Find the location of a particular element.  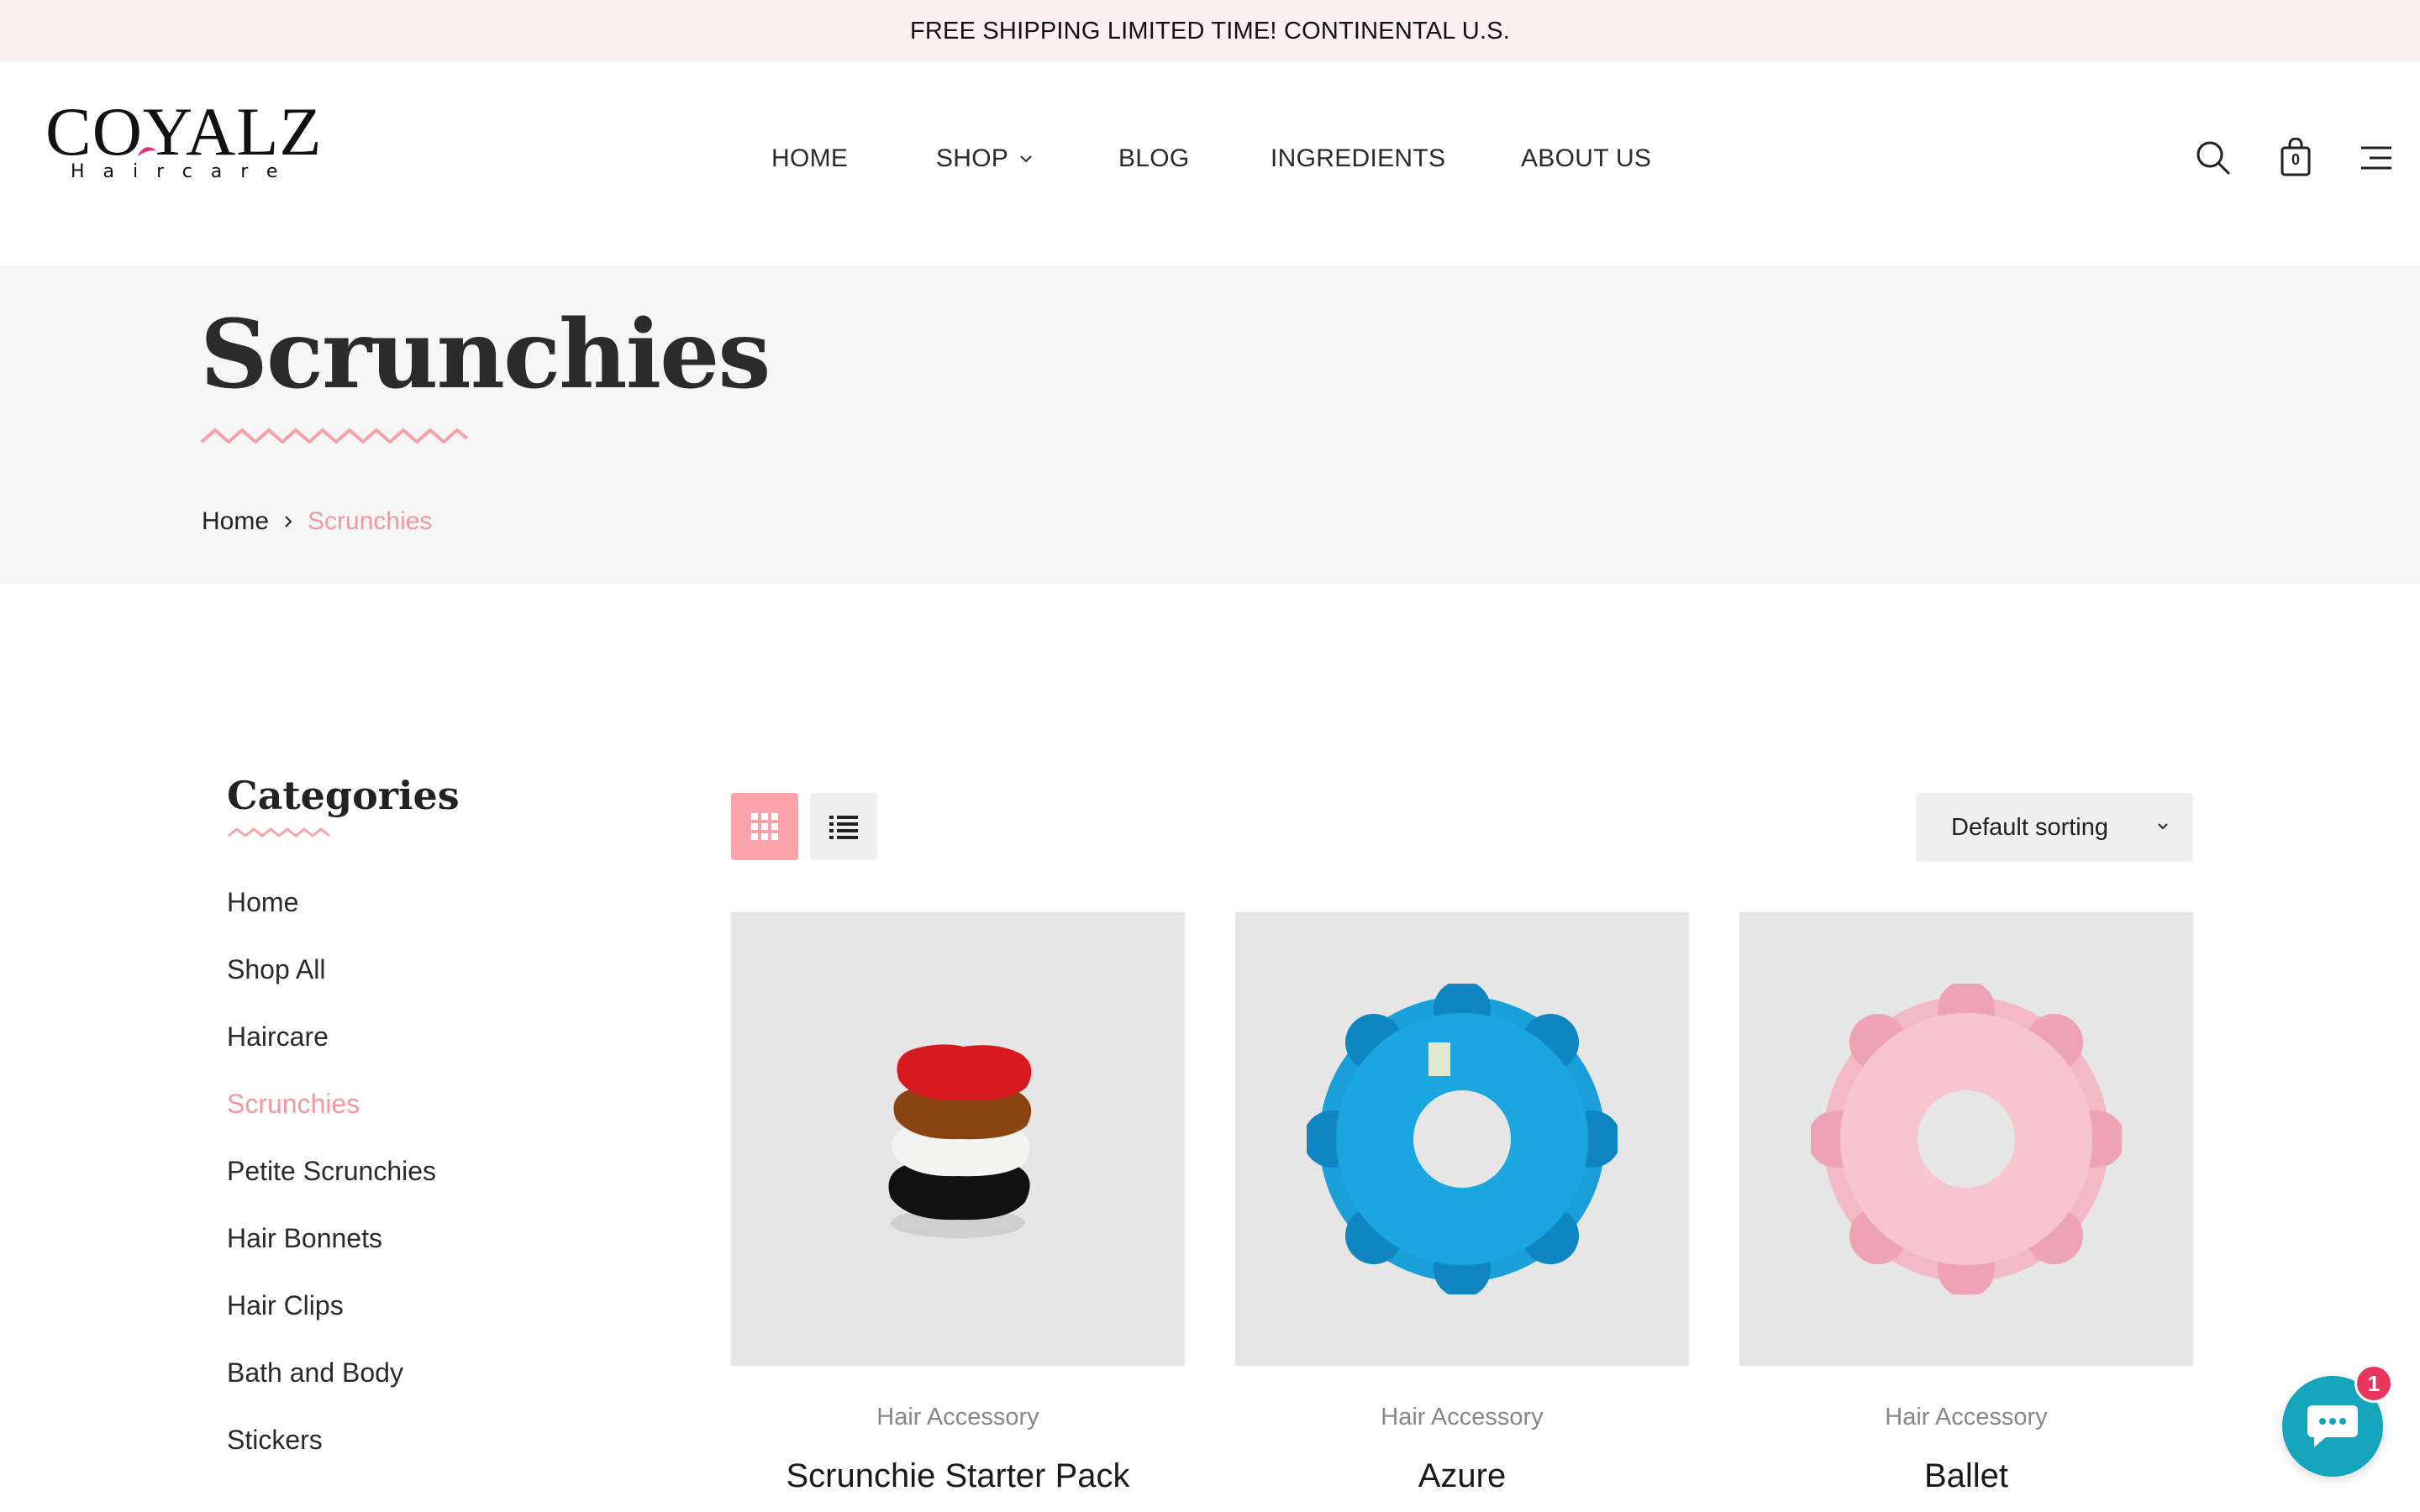

category-hair-bonnets: Hair Bonnets is located at coordinates (404, 1238).